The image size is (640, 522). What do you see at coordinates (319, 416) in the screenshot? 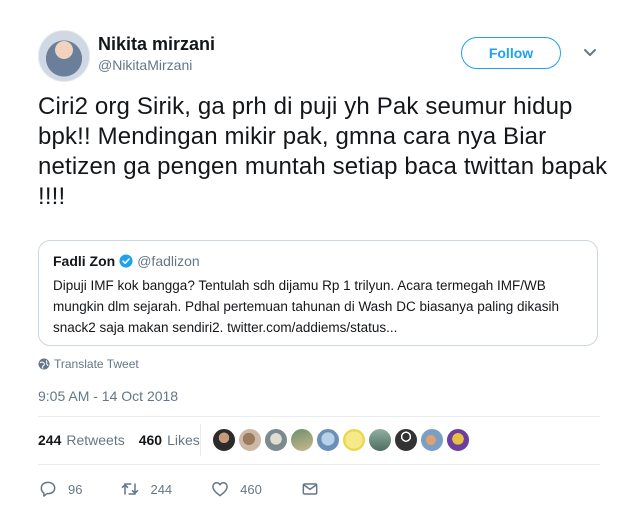
I see `divider-top` at bounding box center [319, 416].